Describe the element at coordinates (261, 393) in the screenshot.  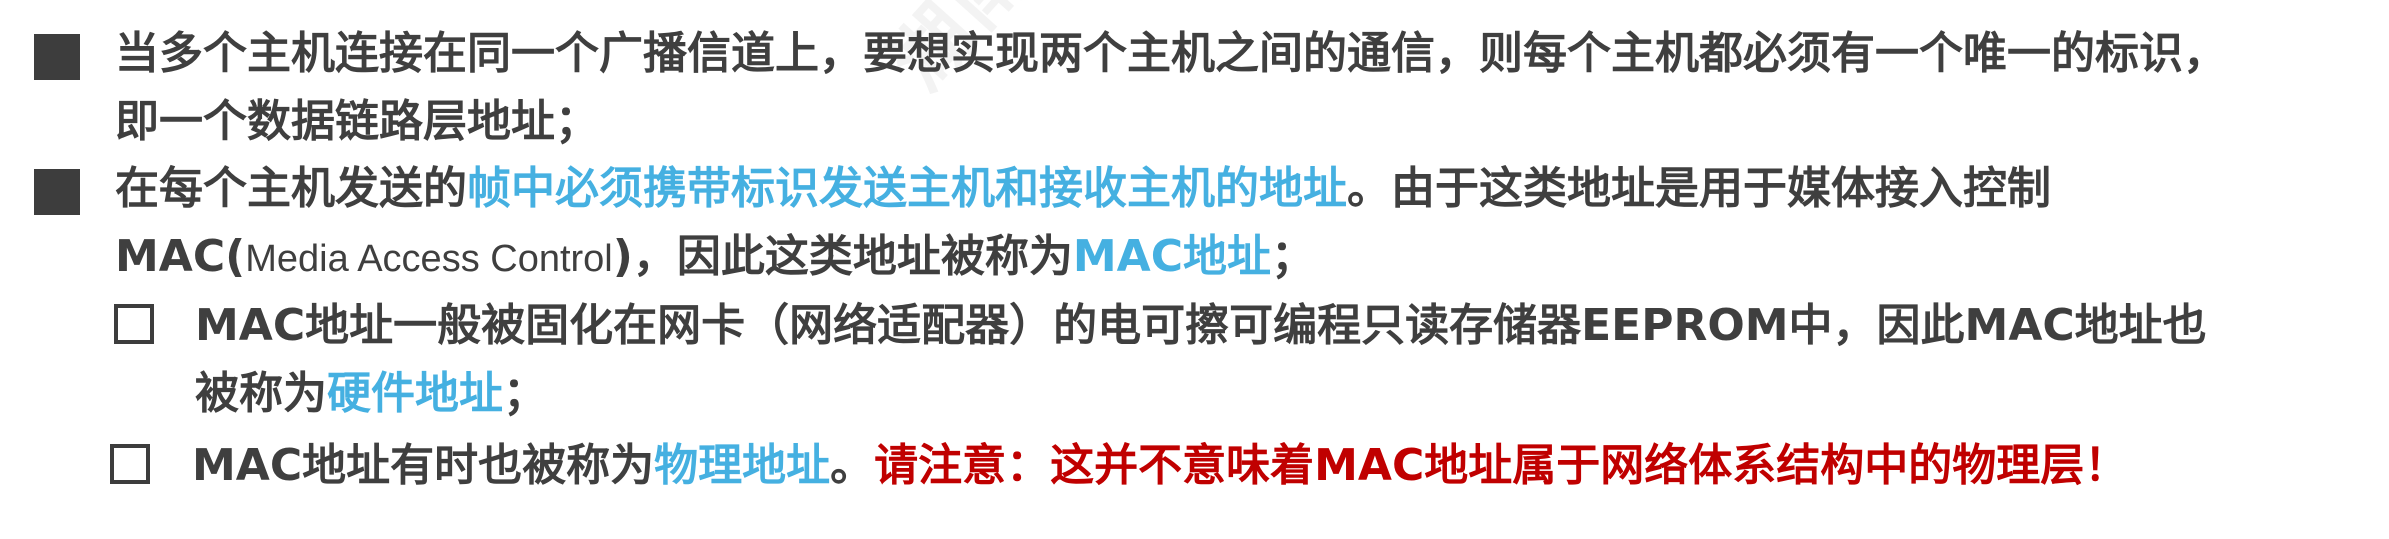
I see `text-run: 被称为` at that location.